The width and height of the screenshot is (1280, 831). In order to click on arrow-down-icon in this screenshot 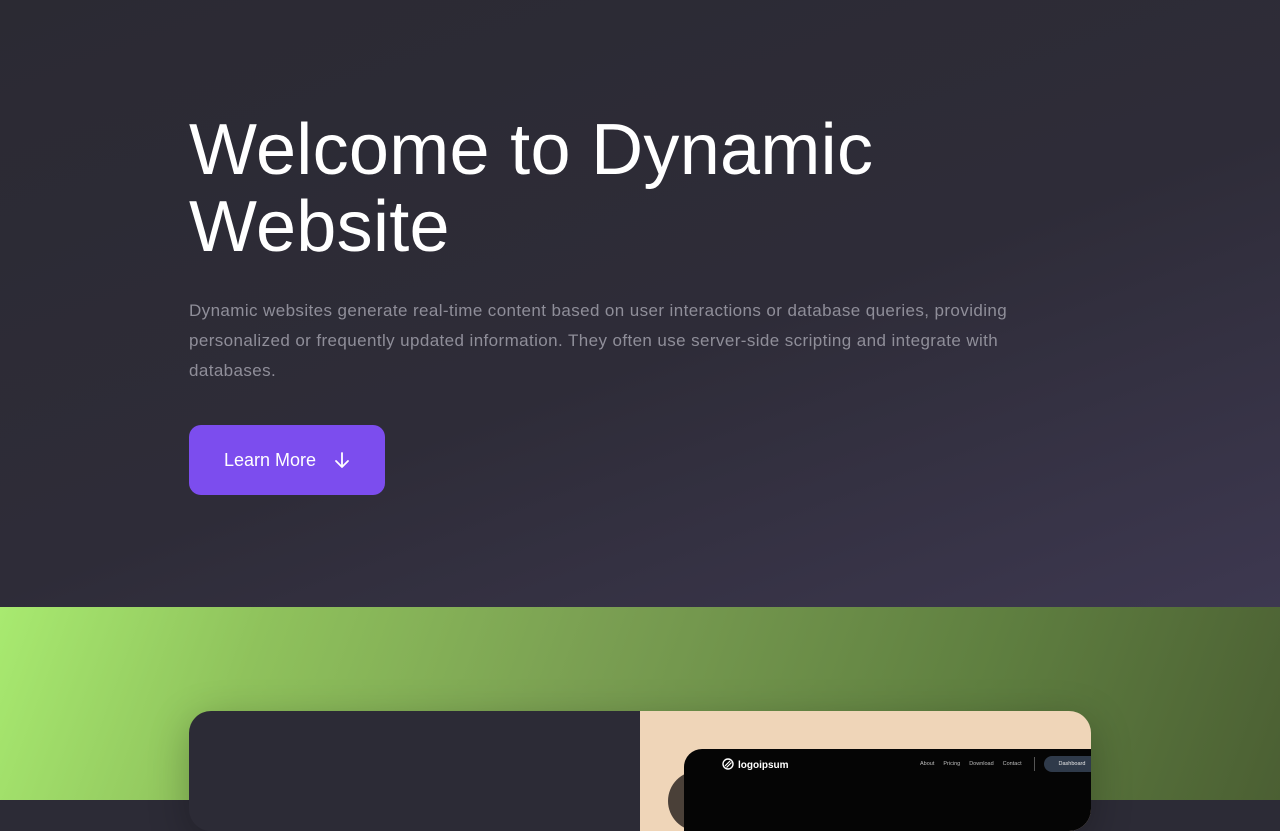, I will do `click(342, 460)`.